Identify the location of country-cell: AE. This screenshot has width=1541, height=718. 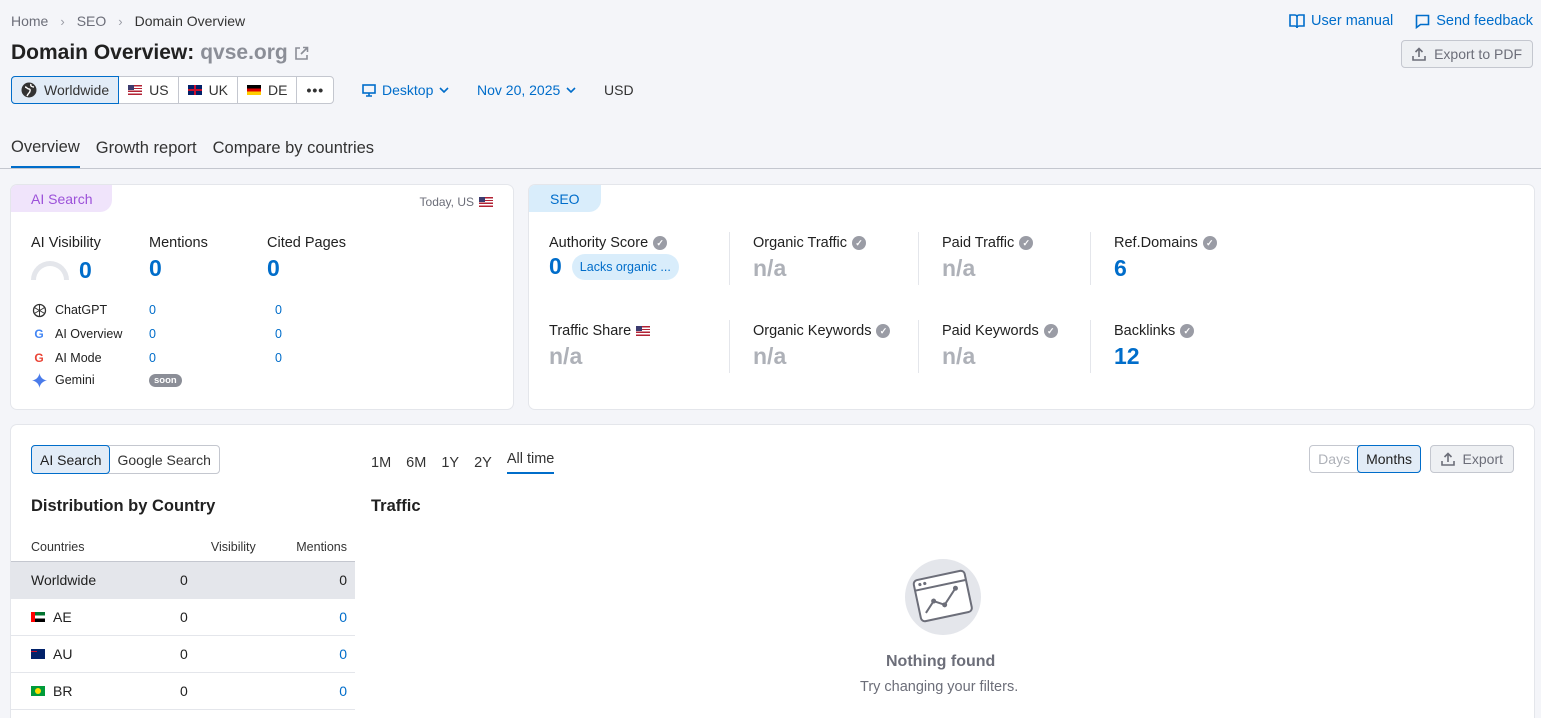
(75, 617).